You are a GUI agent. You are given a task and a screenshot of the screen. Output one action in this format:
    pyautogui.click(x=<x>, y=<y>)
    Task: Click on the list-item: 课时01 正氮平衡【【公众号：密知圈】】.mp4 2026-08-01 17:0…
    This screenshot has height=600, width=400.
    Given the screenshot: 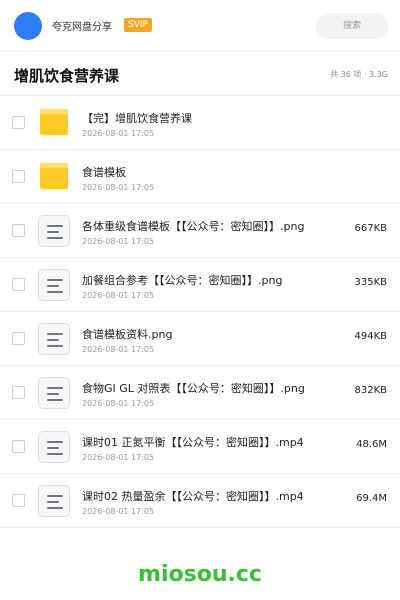 What is the action you would take?
    pyautogui.click(x=200, y=447)
    